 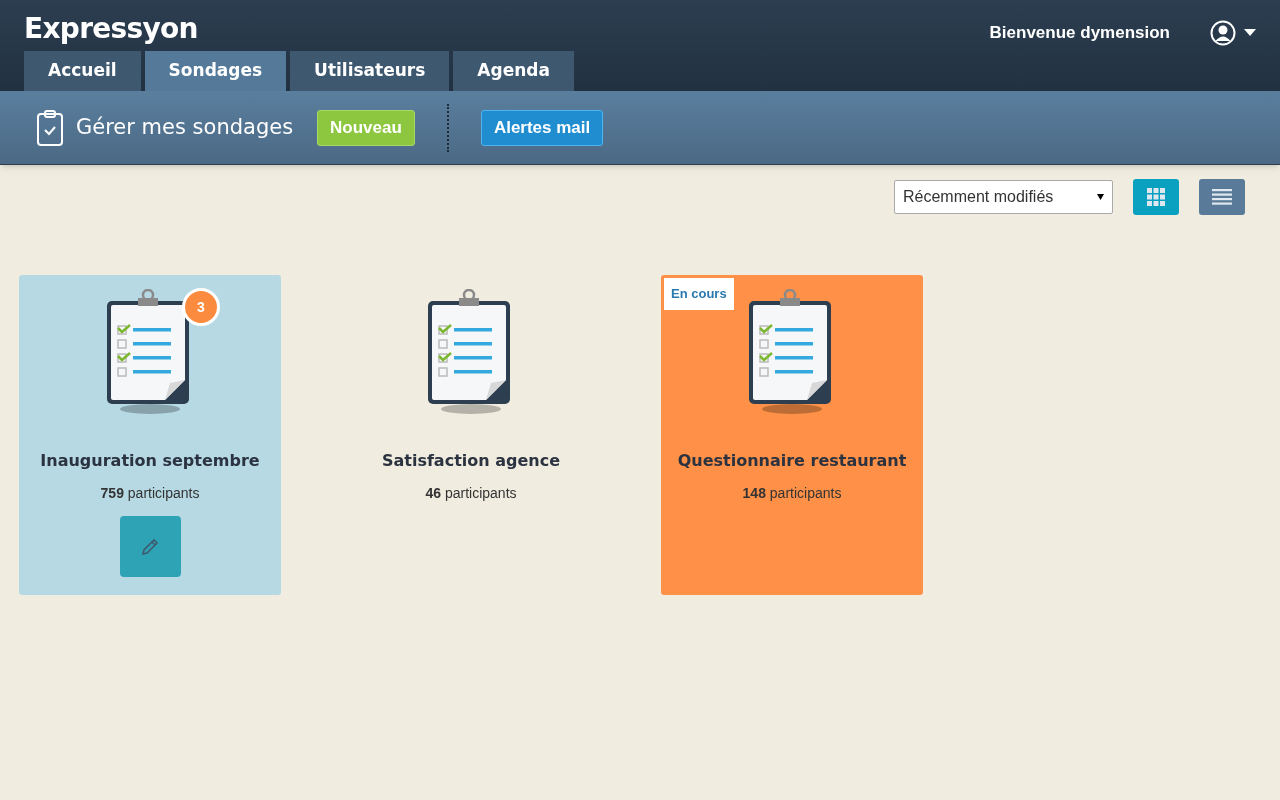 I want to click on list-view-icon, so click(x=1222, y=197).